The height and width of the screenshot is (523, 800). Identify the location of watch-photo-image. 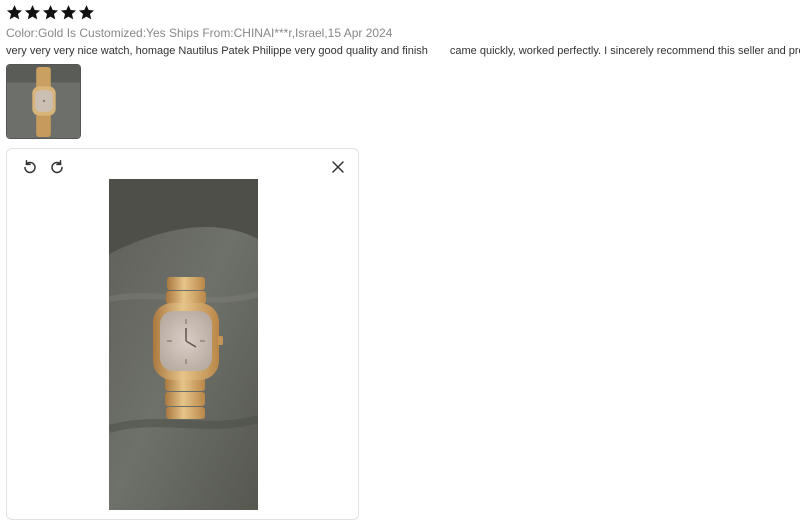
(183, 344).